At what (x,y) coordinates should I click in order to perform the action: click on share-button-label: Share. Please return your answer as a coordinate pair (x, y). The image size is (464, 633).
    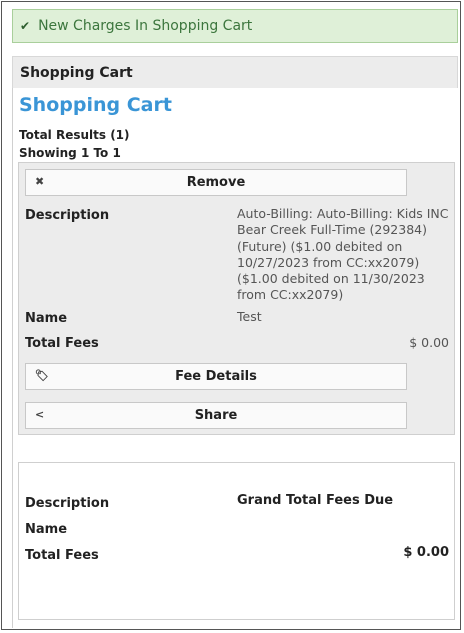
    Looking at the image, I should click on (216, 415).